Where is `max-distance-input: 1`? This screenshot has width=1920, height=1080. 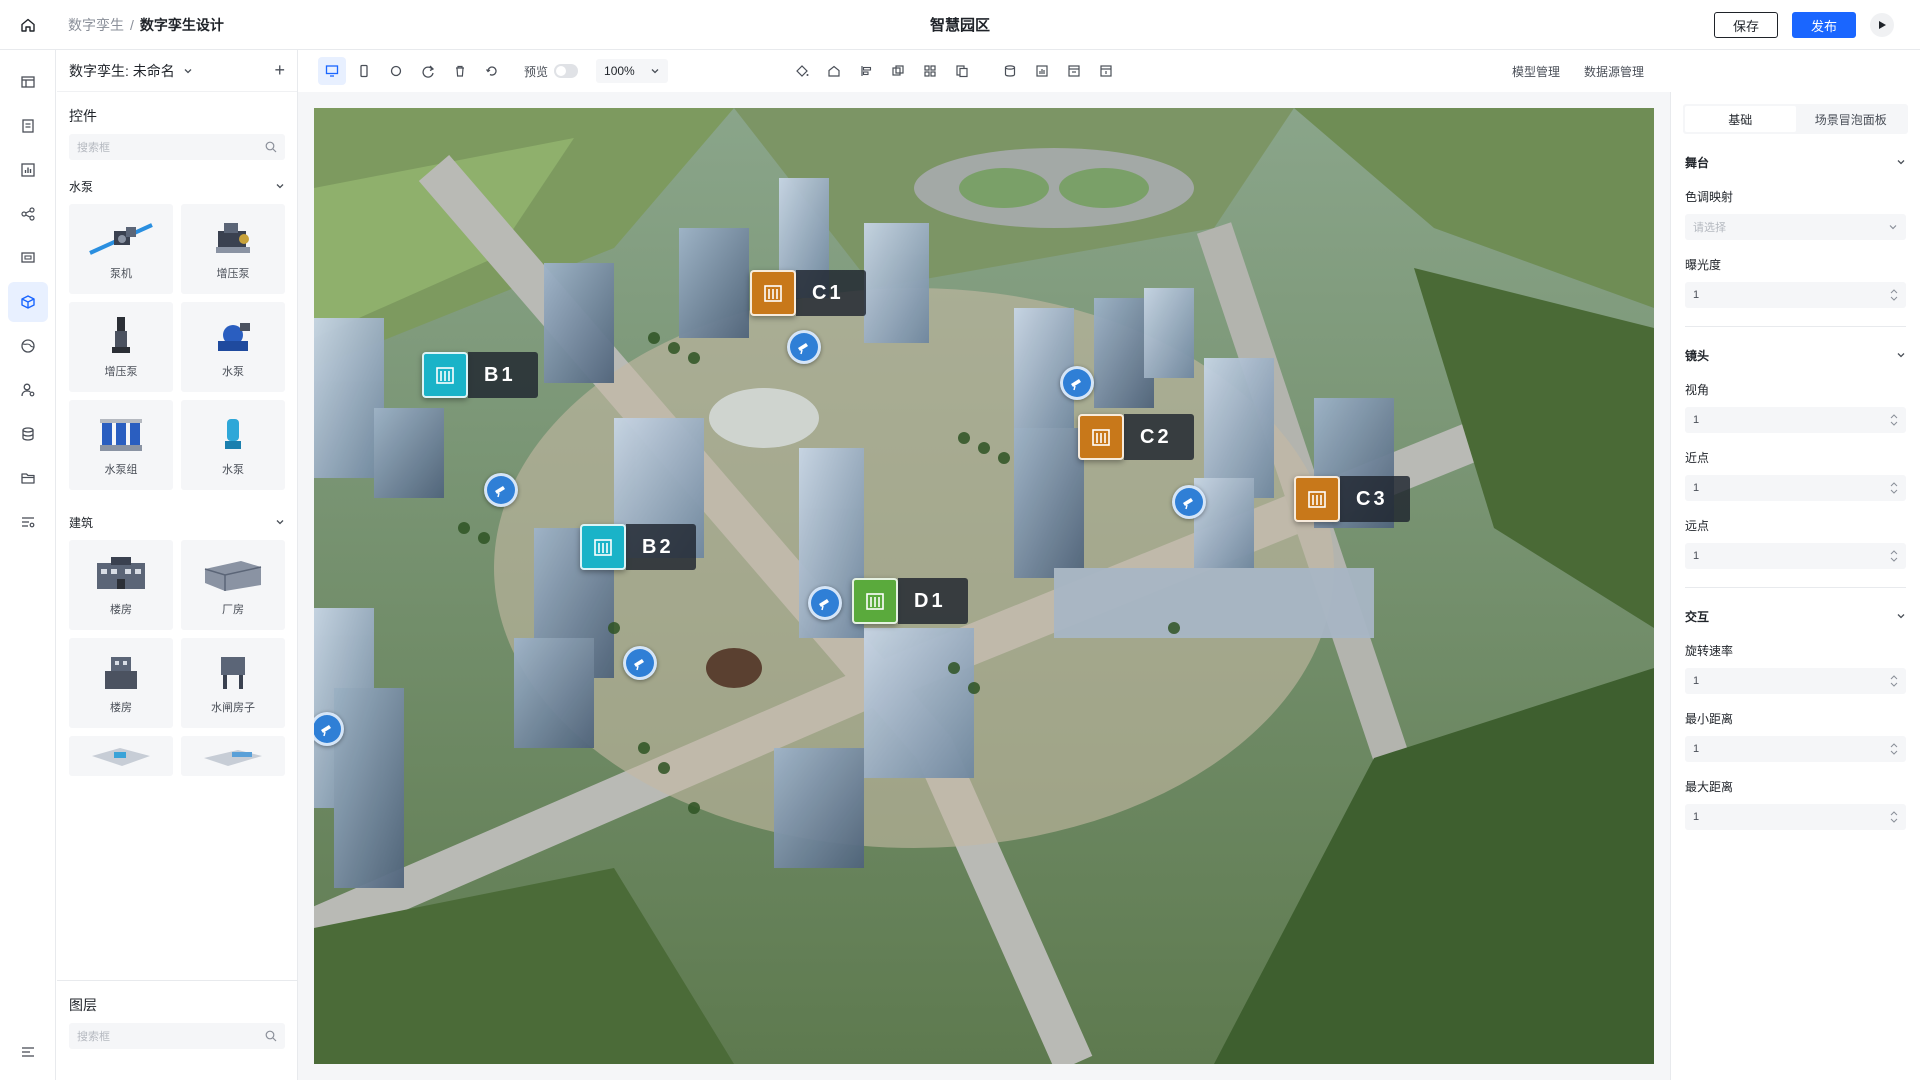
max-distance-input: 1 is located at coordinates (1795, 817).